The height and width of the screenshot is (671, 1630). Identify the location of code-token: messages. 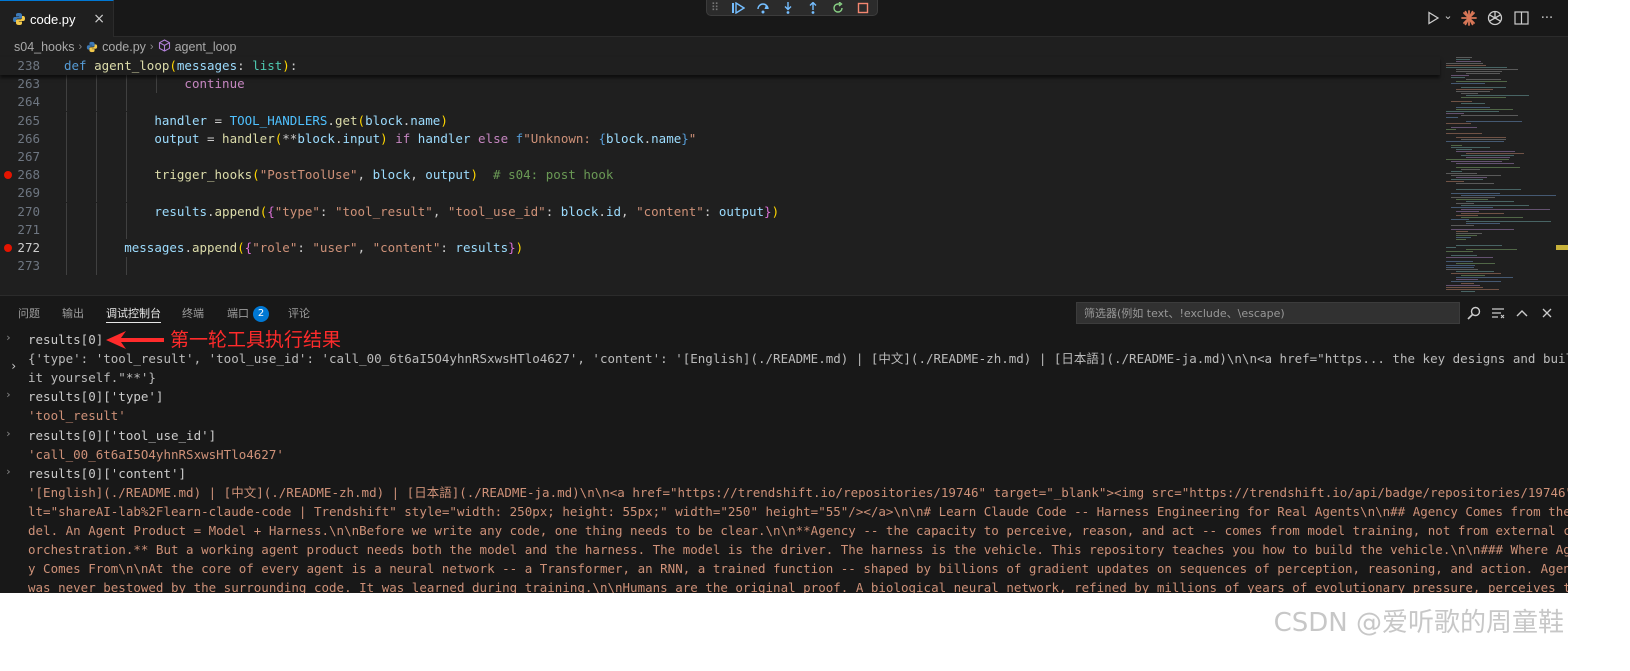
(207, 65).